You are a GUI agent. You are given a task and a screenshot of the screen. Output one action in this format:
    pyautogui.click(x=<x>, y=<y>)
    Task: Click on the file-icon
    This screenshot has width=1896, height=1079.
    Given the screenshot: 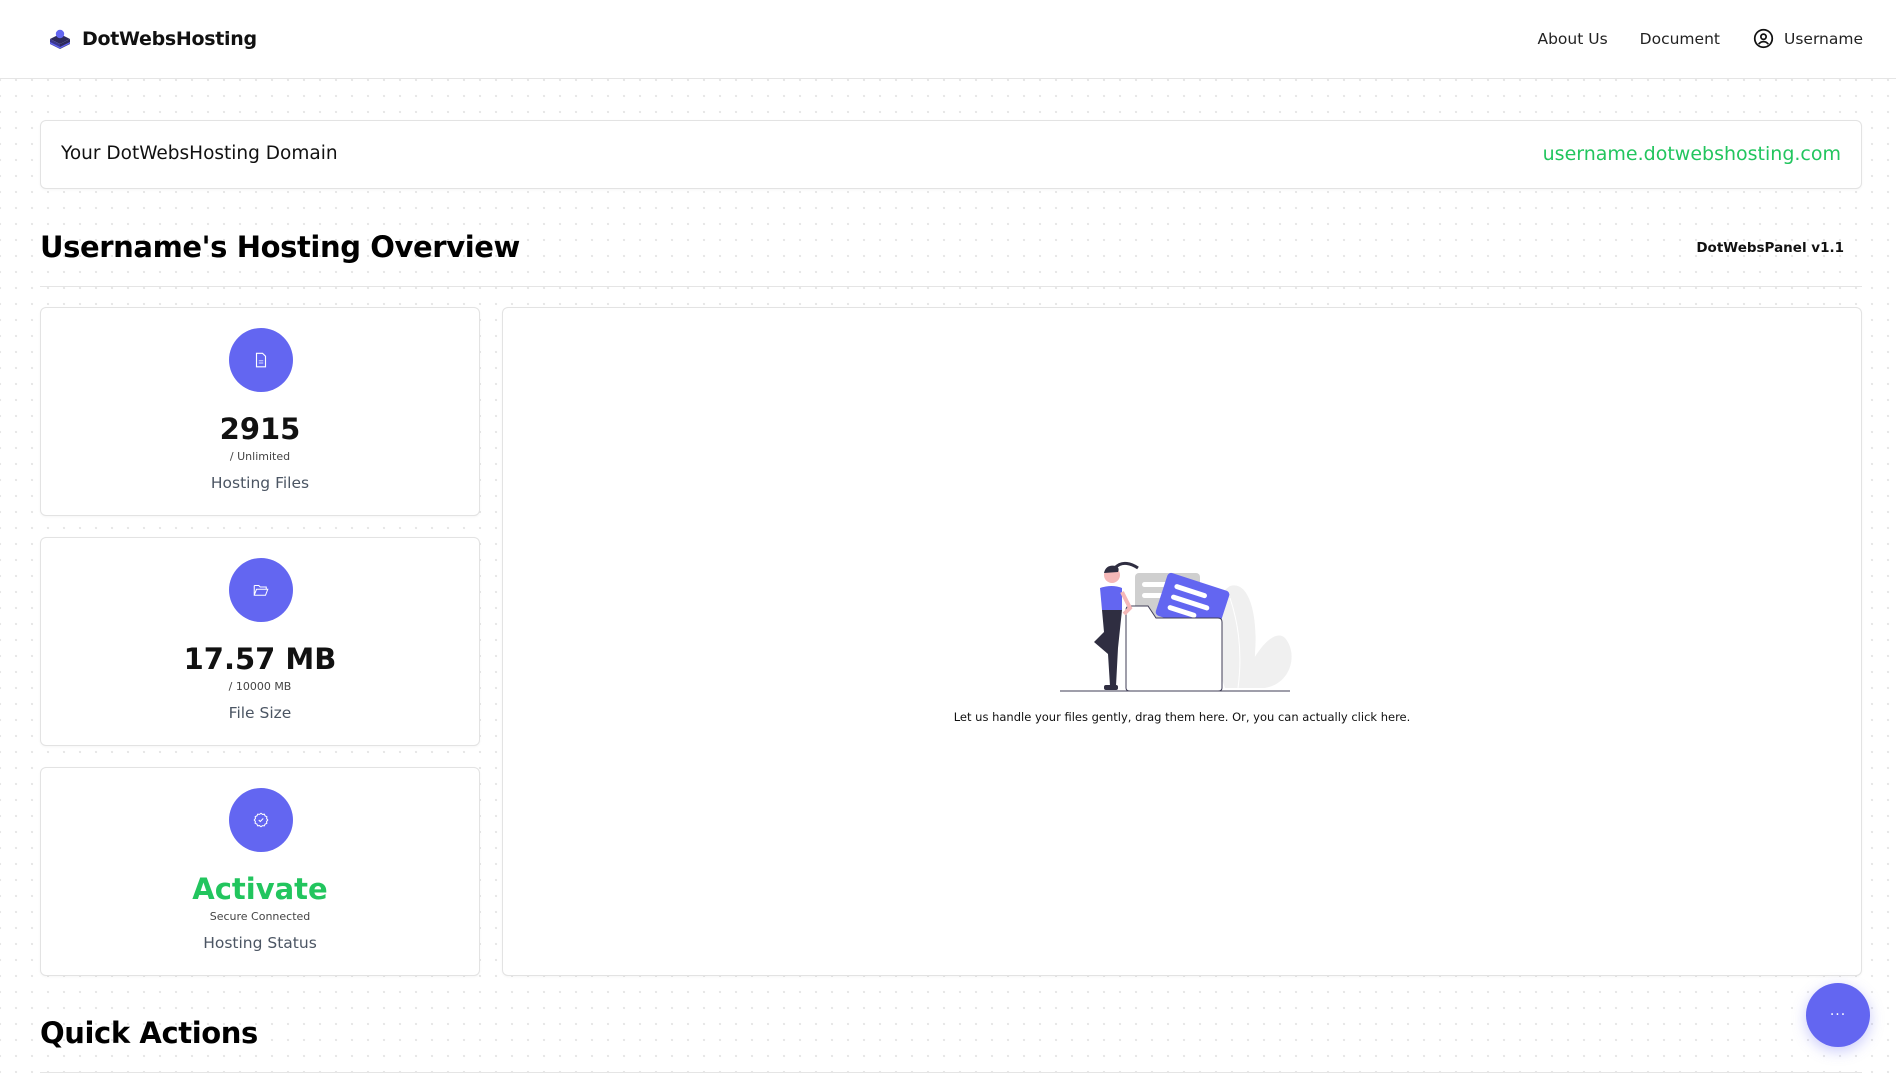 What is the action you would take?
    pyautogui.click(x=261, y=360)
    